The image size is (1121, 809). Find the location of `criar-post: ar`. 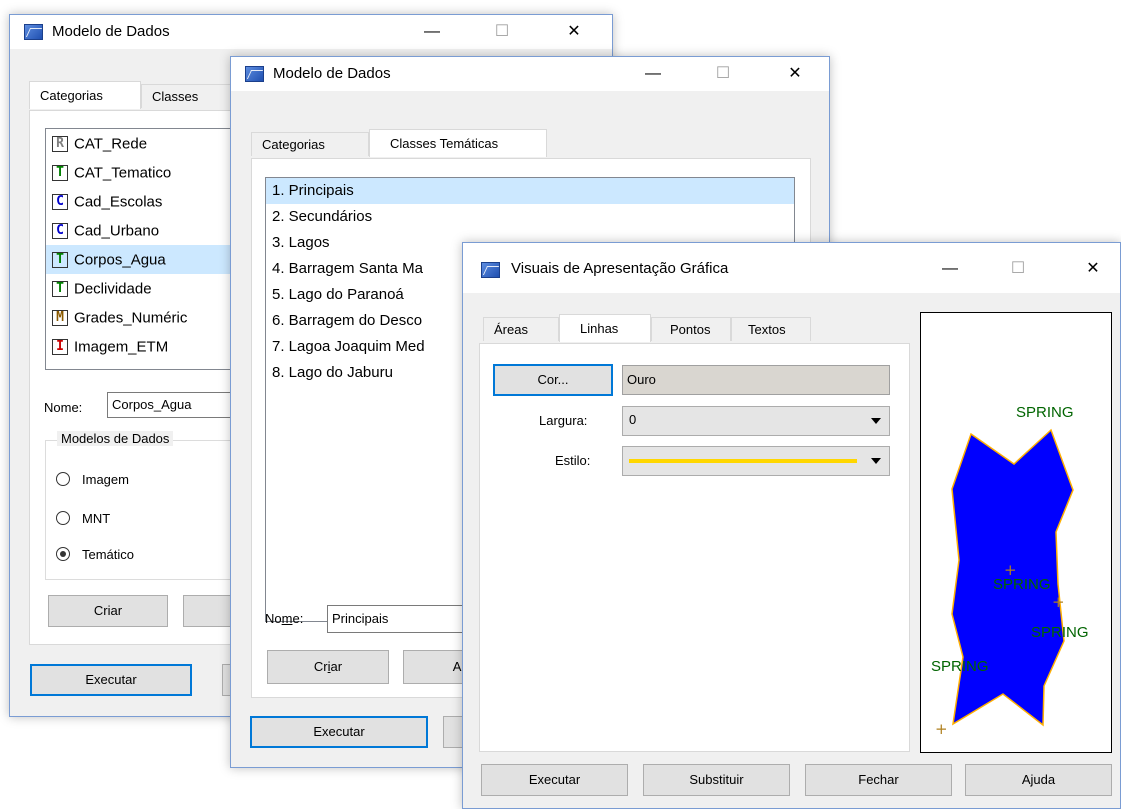

criar-post: ar is located at coordinates (336, 666).